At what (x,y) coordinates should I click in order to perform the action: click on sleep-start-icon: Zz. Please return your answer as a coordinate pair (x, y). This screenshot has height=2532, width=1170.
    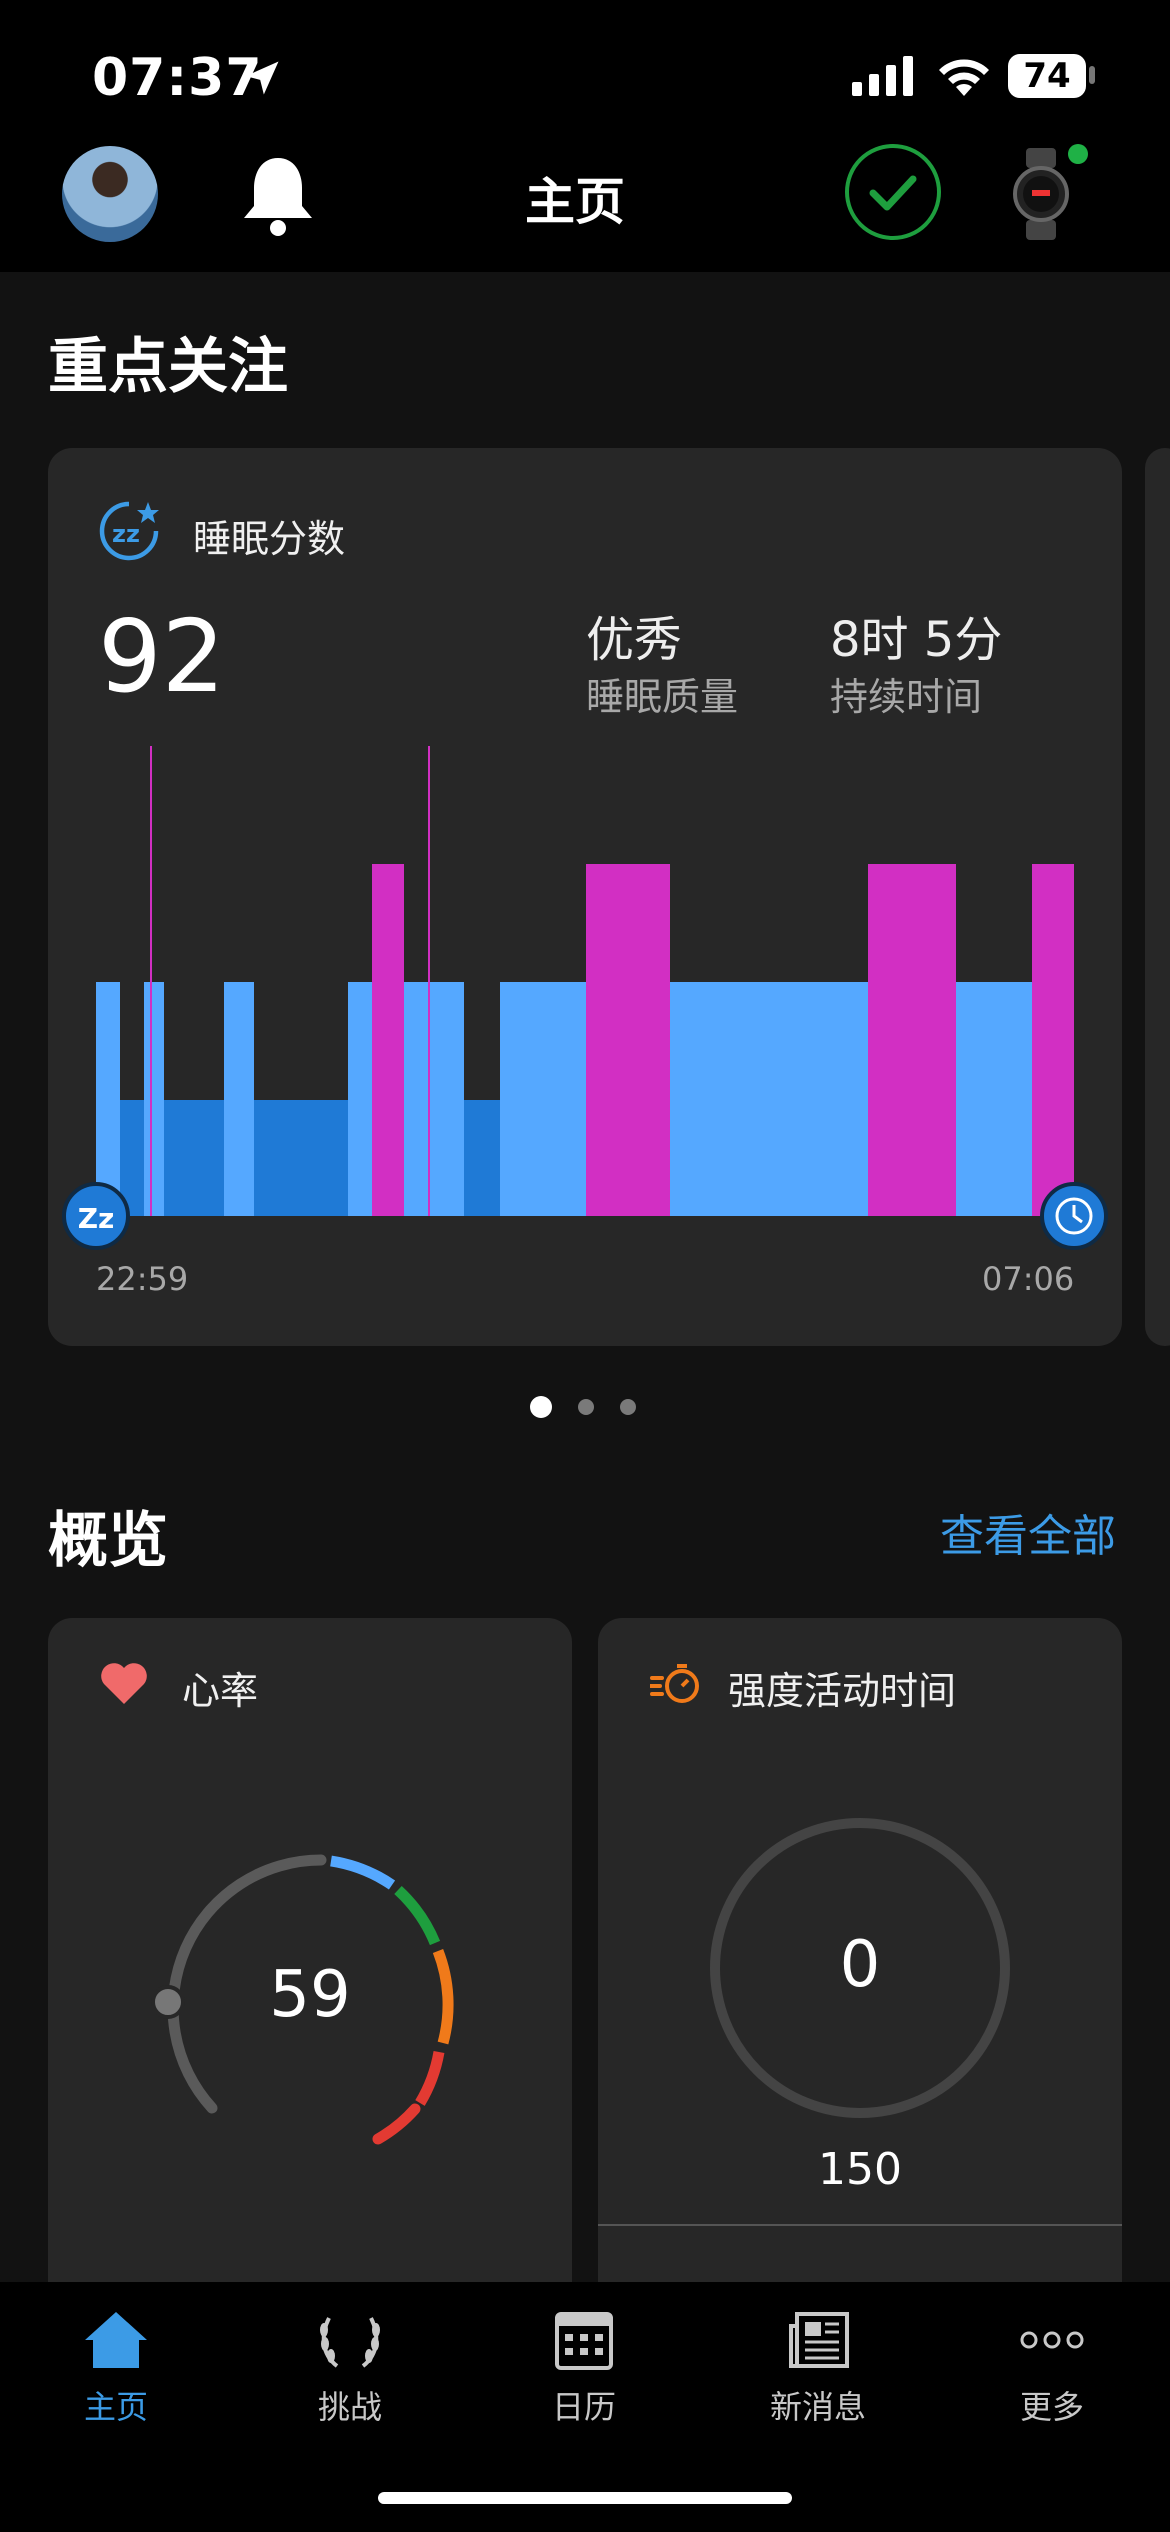
    Looking at the image, I should click on (96, 1216).